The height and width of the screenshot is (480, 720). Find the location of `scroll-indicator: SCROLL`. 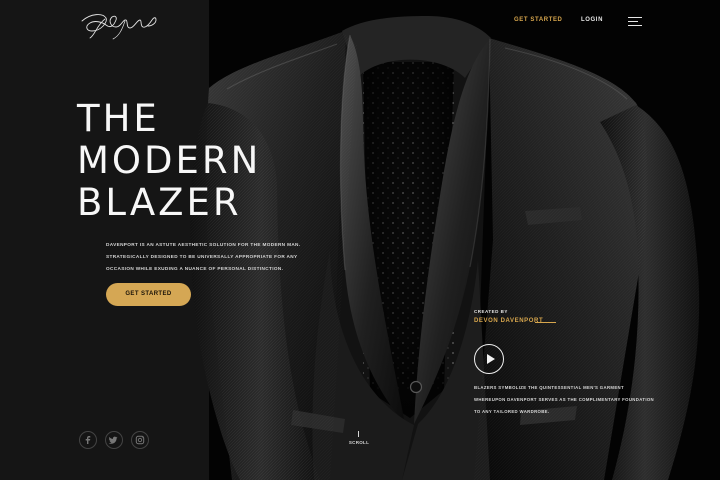

scroll-indicator: SCROLL is located at coordinates (359, 440).